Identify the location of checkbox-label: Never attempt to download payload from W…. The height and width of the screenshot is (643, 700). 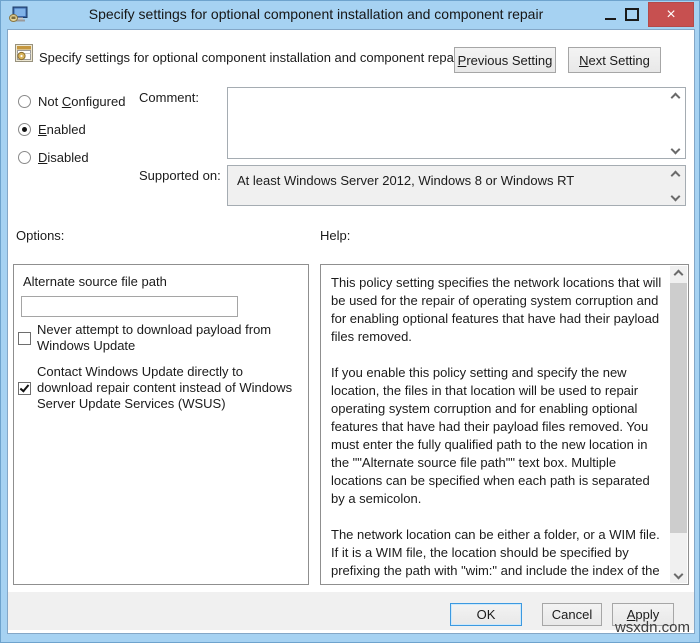
(154, 337).